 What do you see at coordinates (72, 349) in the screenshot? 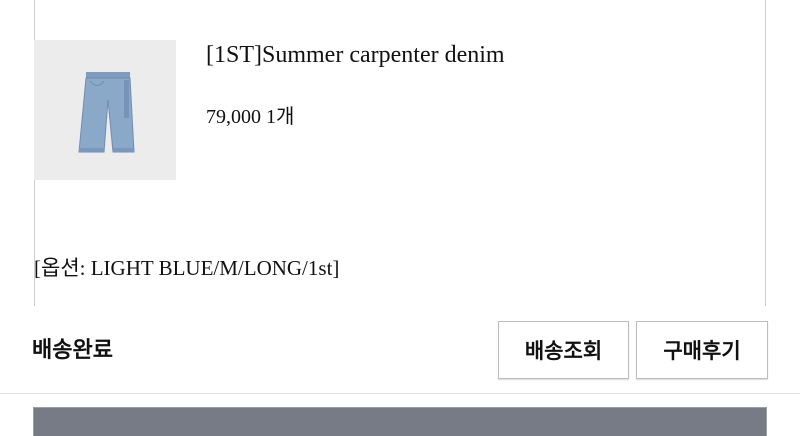
I see `delivery-status: 배송완료` at bounding box center [72, 349].